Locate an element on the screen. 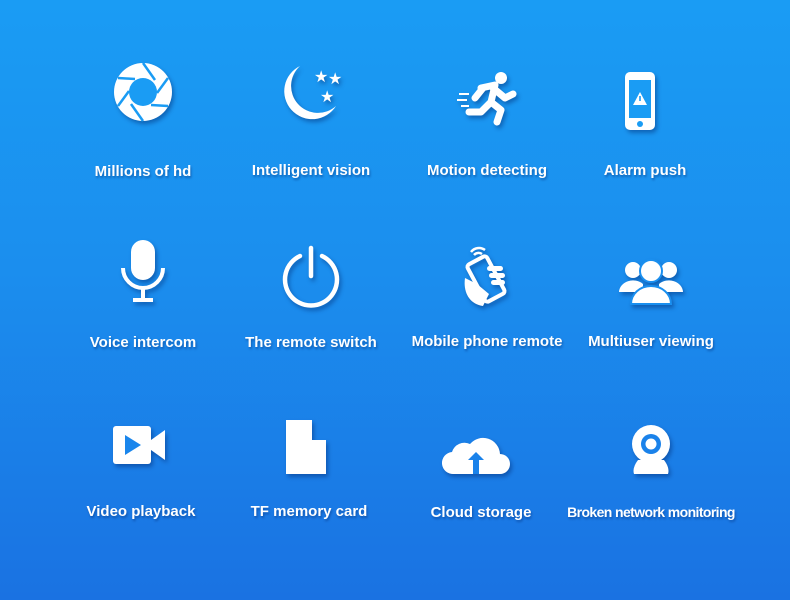 The image size is (790, 600). feature-tf-memory-card: TF memory card is located at coordinates (306, 473).